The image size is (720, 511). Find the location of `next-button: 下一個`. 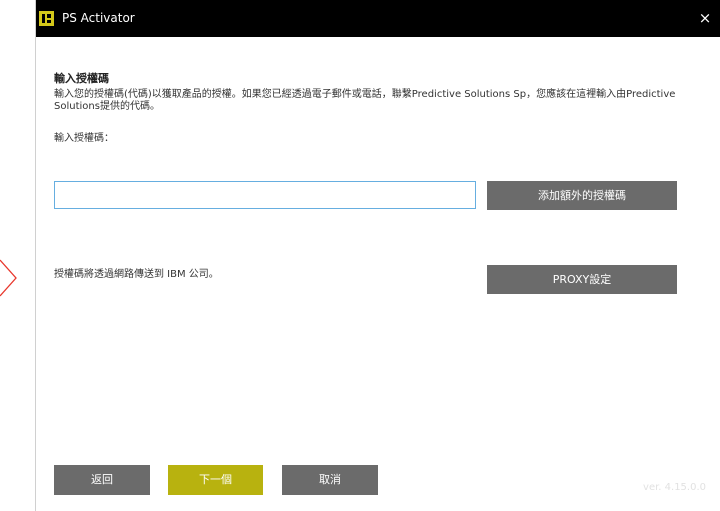

next-button: 下一個 is located at coordinates (215, 480).